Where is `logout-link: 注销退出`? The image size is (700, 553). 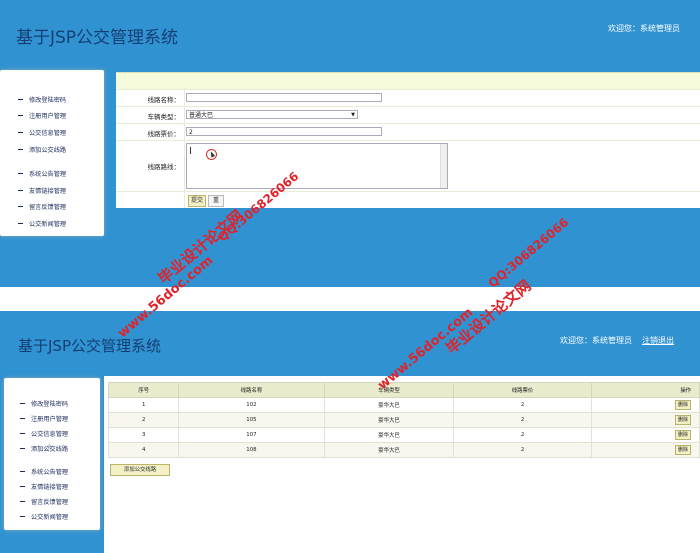
logout-link: 注销退出 is located at coordinates (658, 340).